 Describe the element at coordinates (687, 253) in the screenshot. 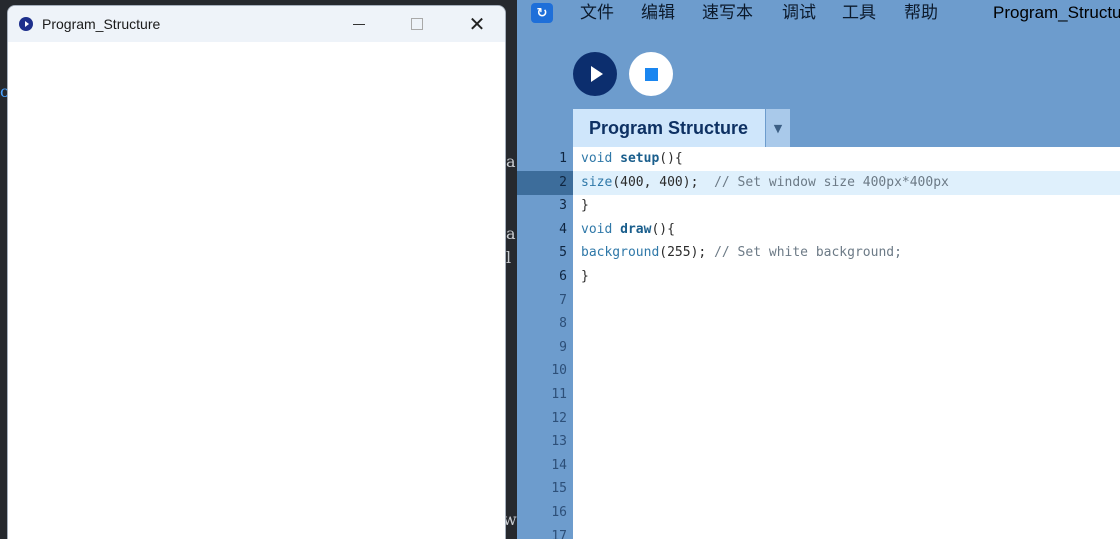

I see `code-text: (255);` at that location.